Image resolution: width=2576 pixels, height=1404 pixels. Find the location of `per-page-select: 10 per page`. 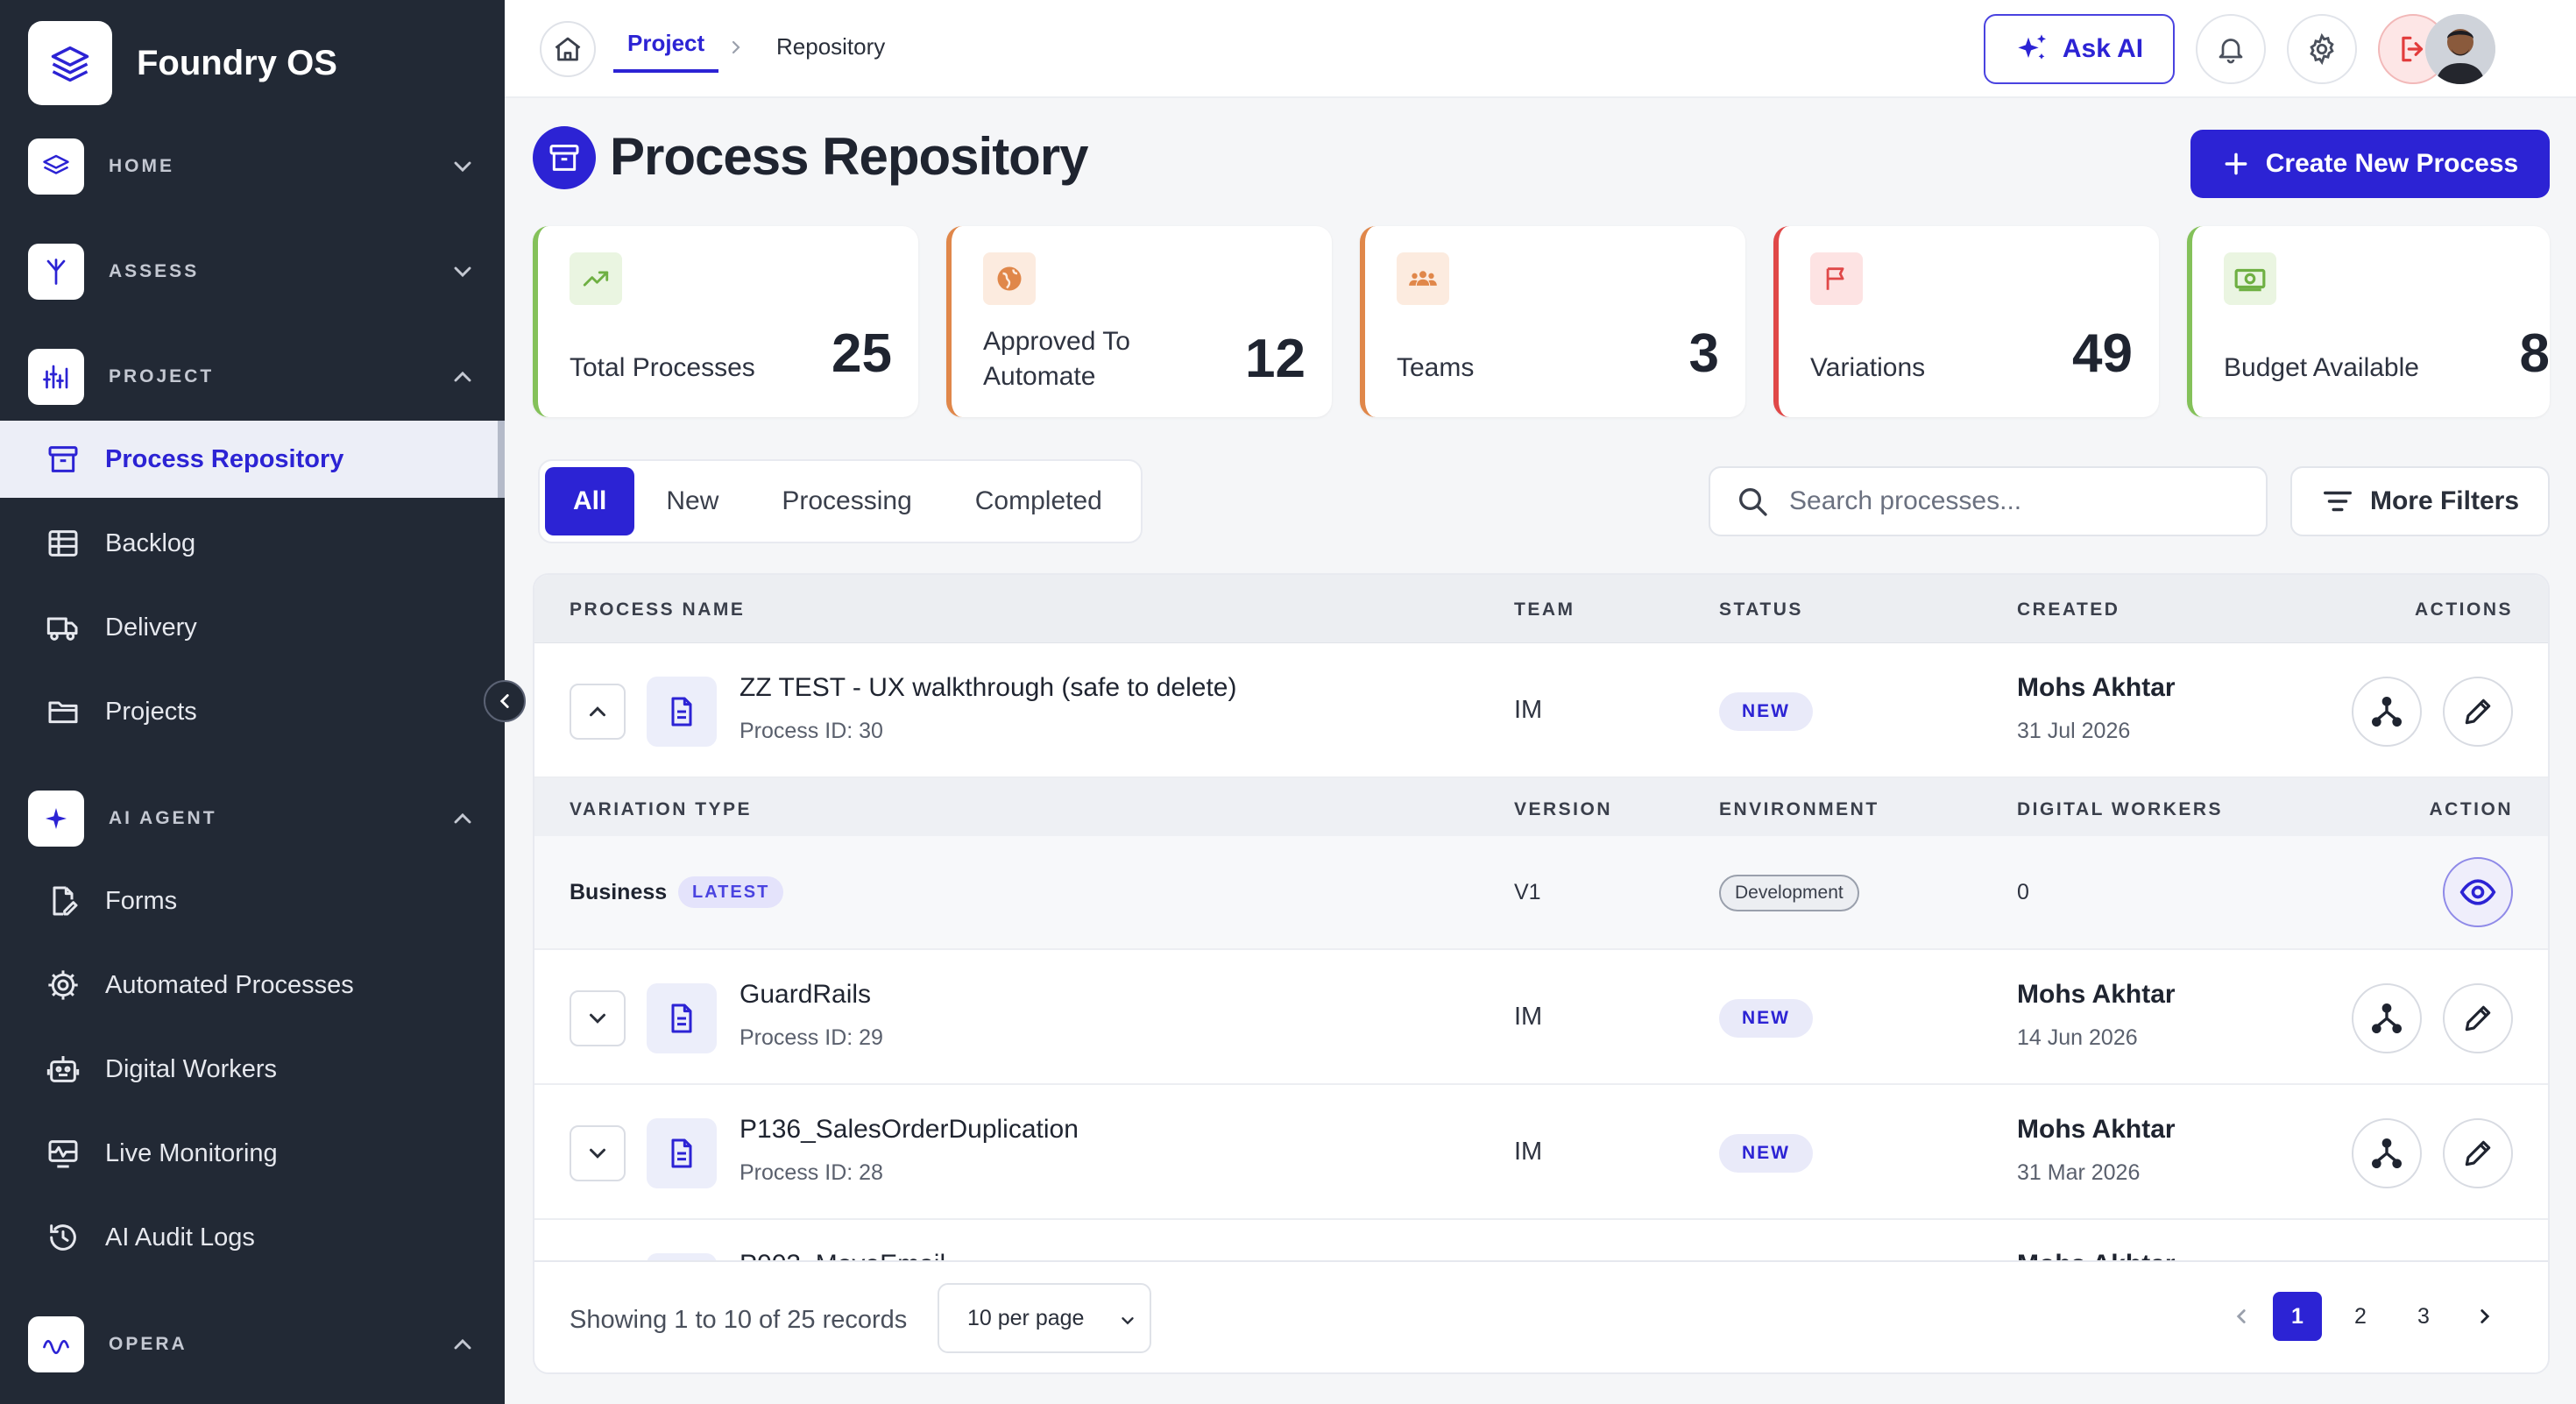

per-page-select: 10 per page is located at coordinates (1044, 1318).